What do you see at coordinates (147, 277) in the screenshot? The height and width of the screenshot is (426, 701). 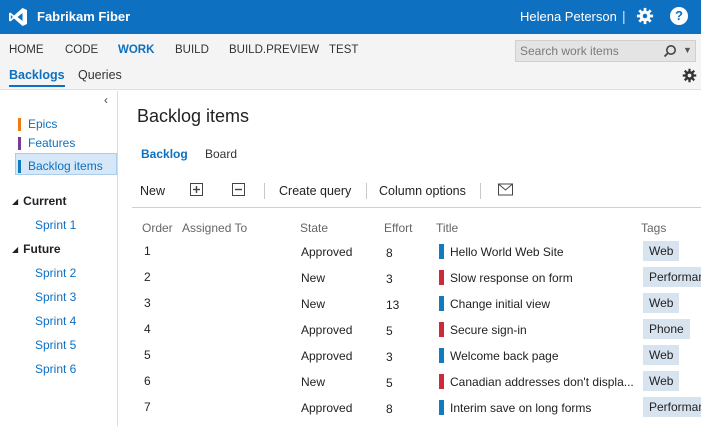 I see `order-cell: 2` at bounding box center [147, 277].